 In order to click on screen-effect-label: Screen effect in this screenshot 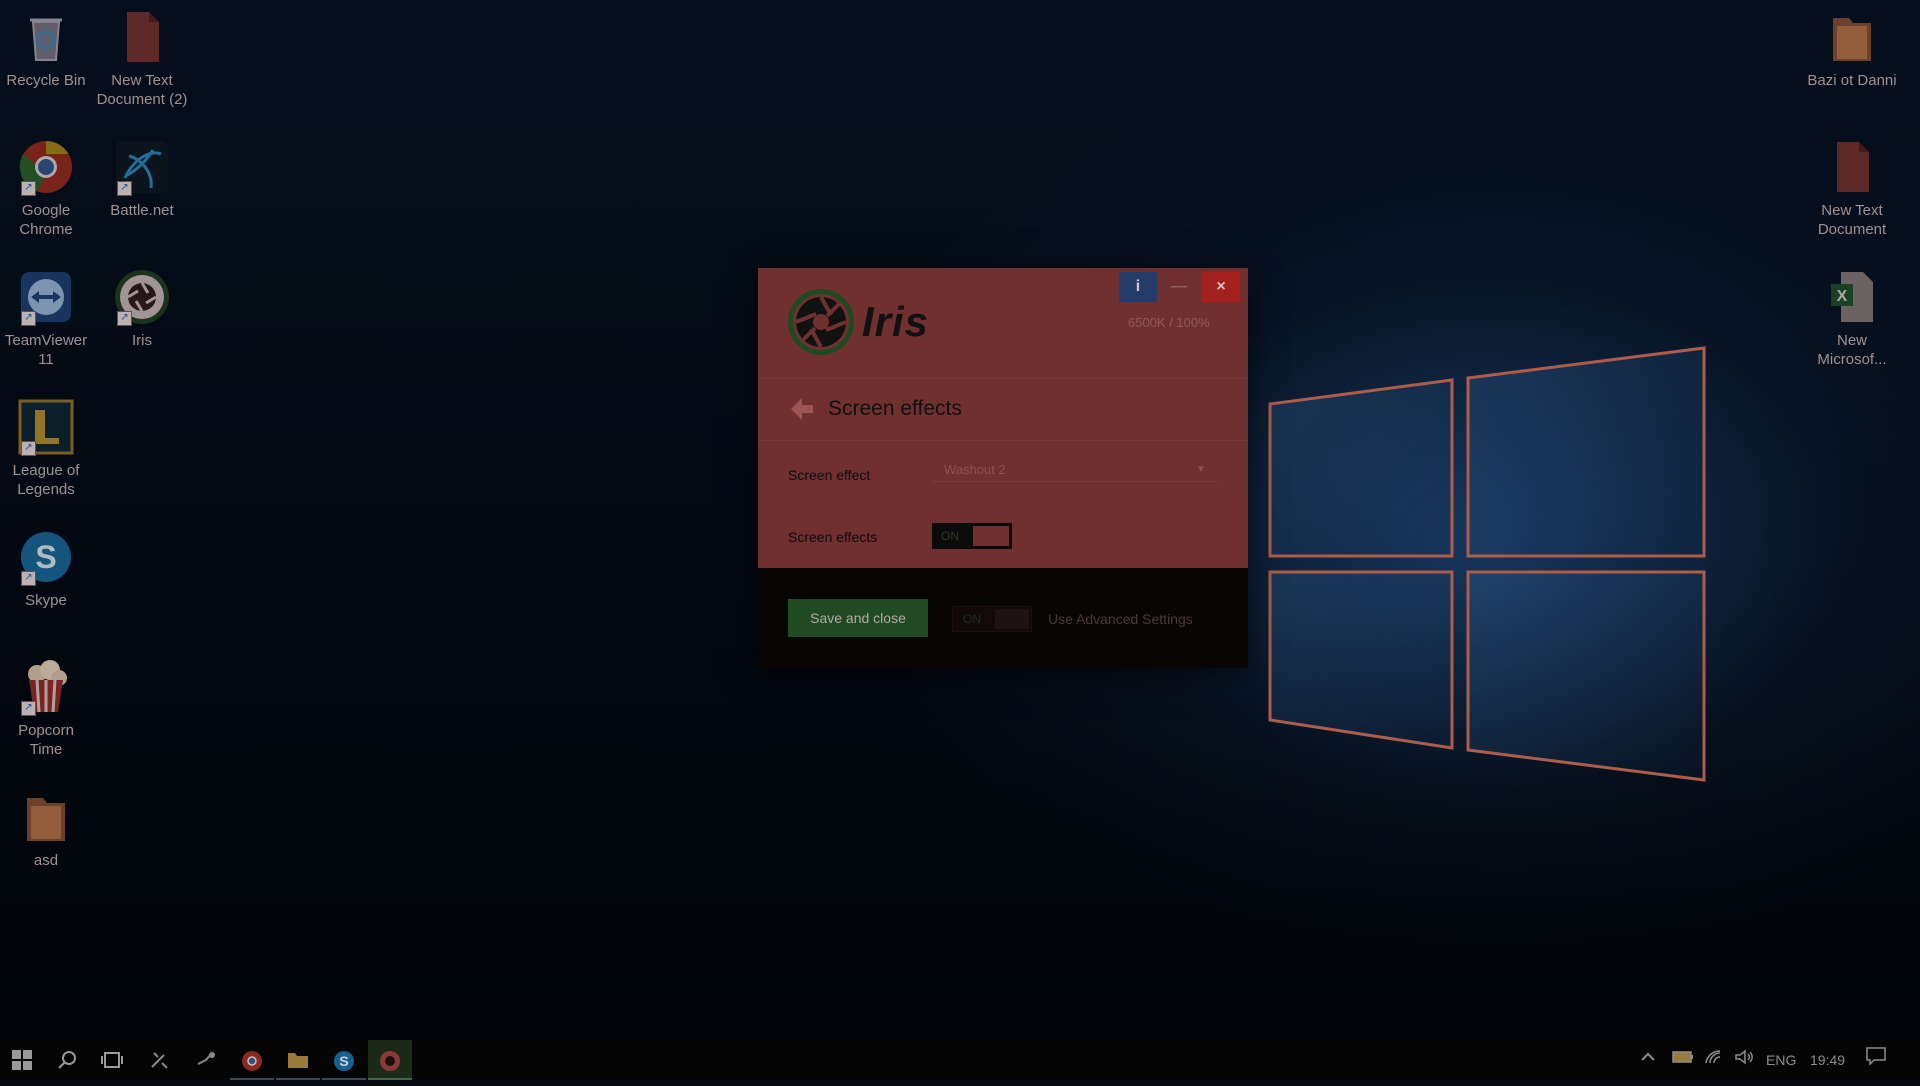, I will do `click(829, 475)`.